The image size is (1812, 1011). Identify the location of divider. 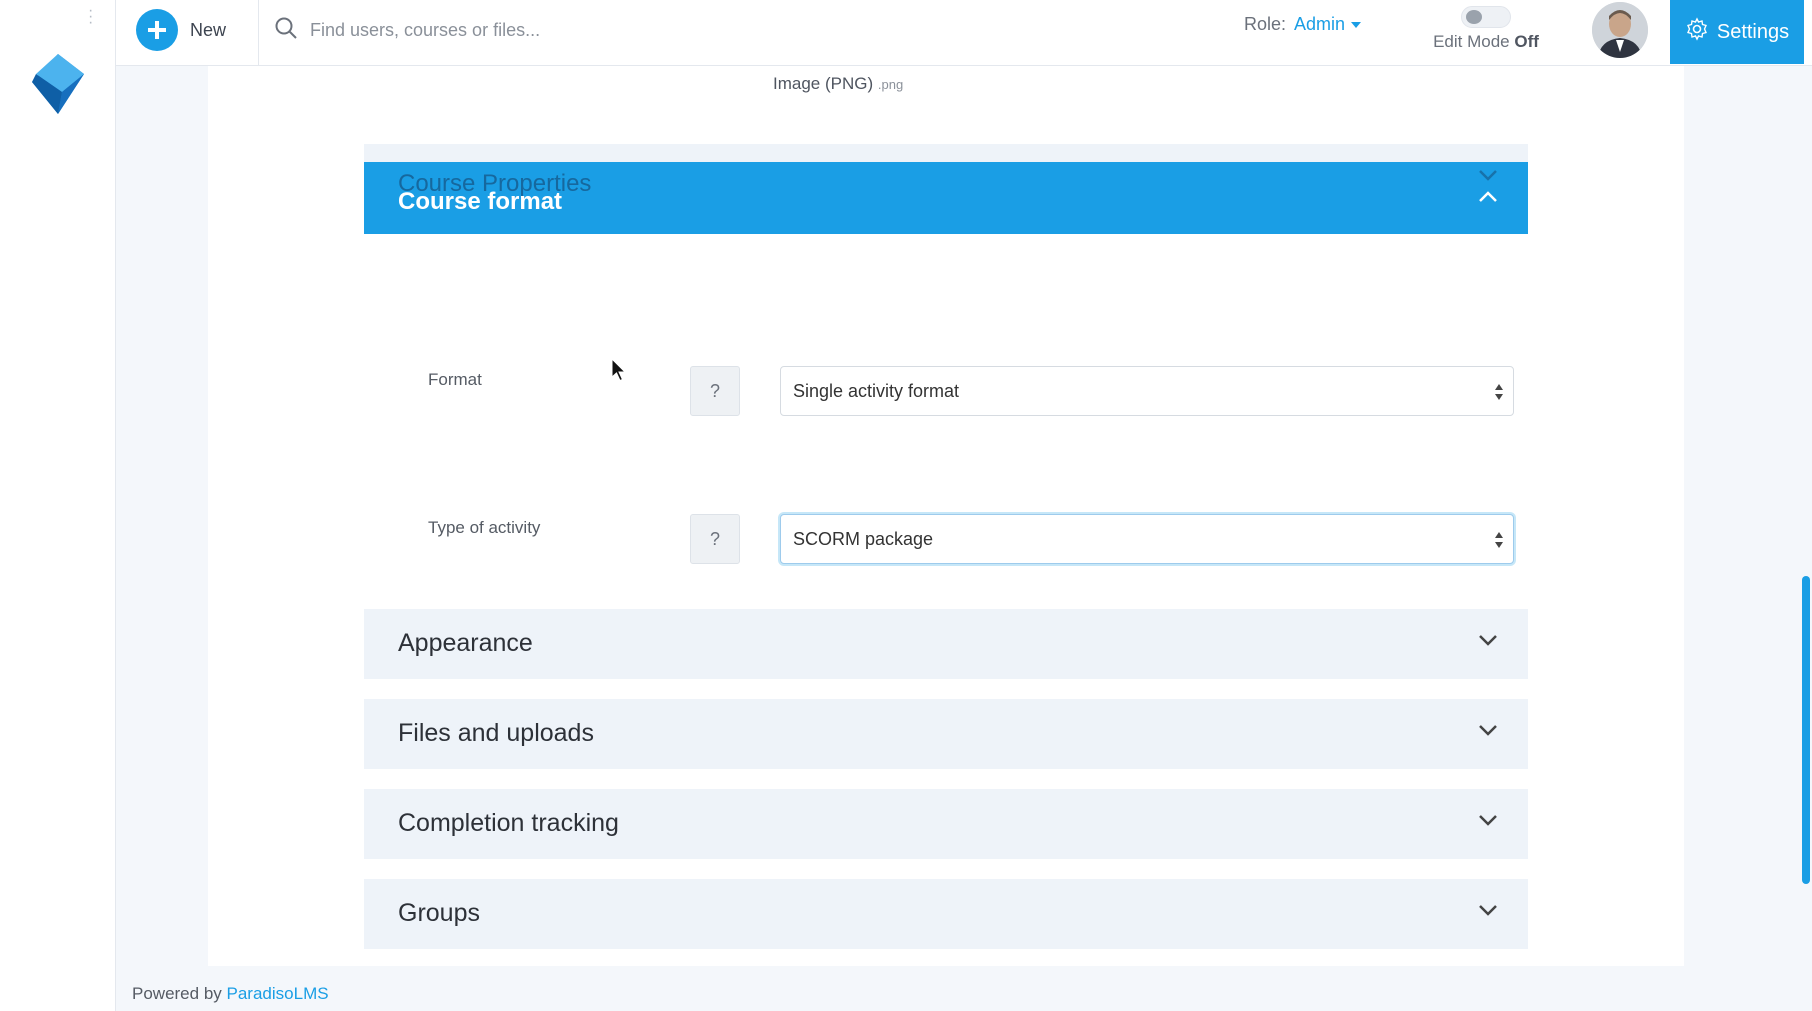
(258, 33).